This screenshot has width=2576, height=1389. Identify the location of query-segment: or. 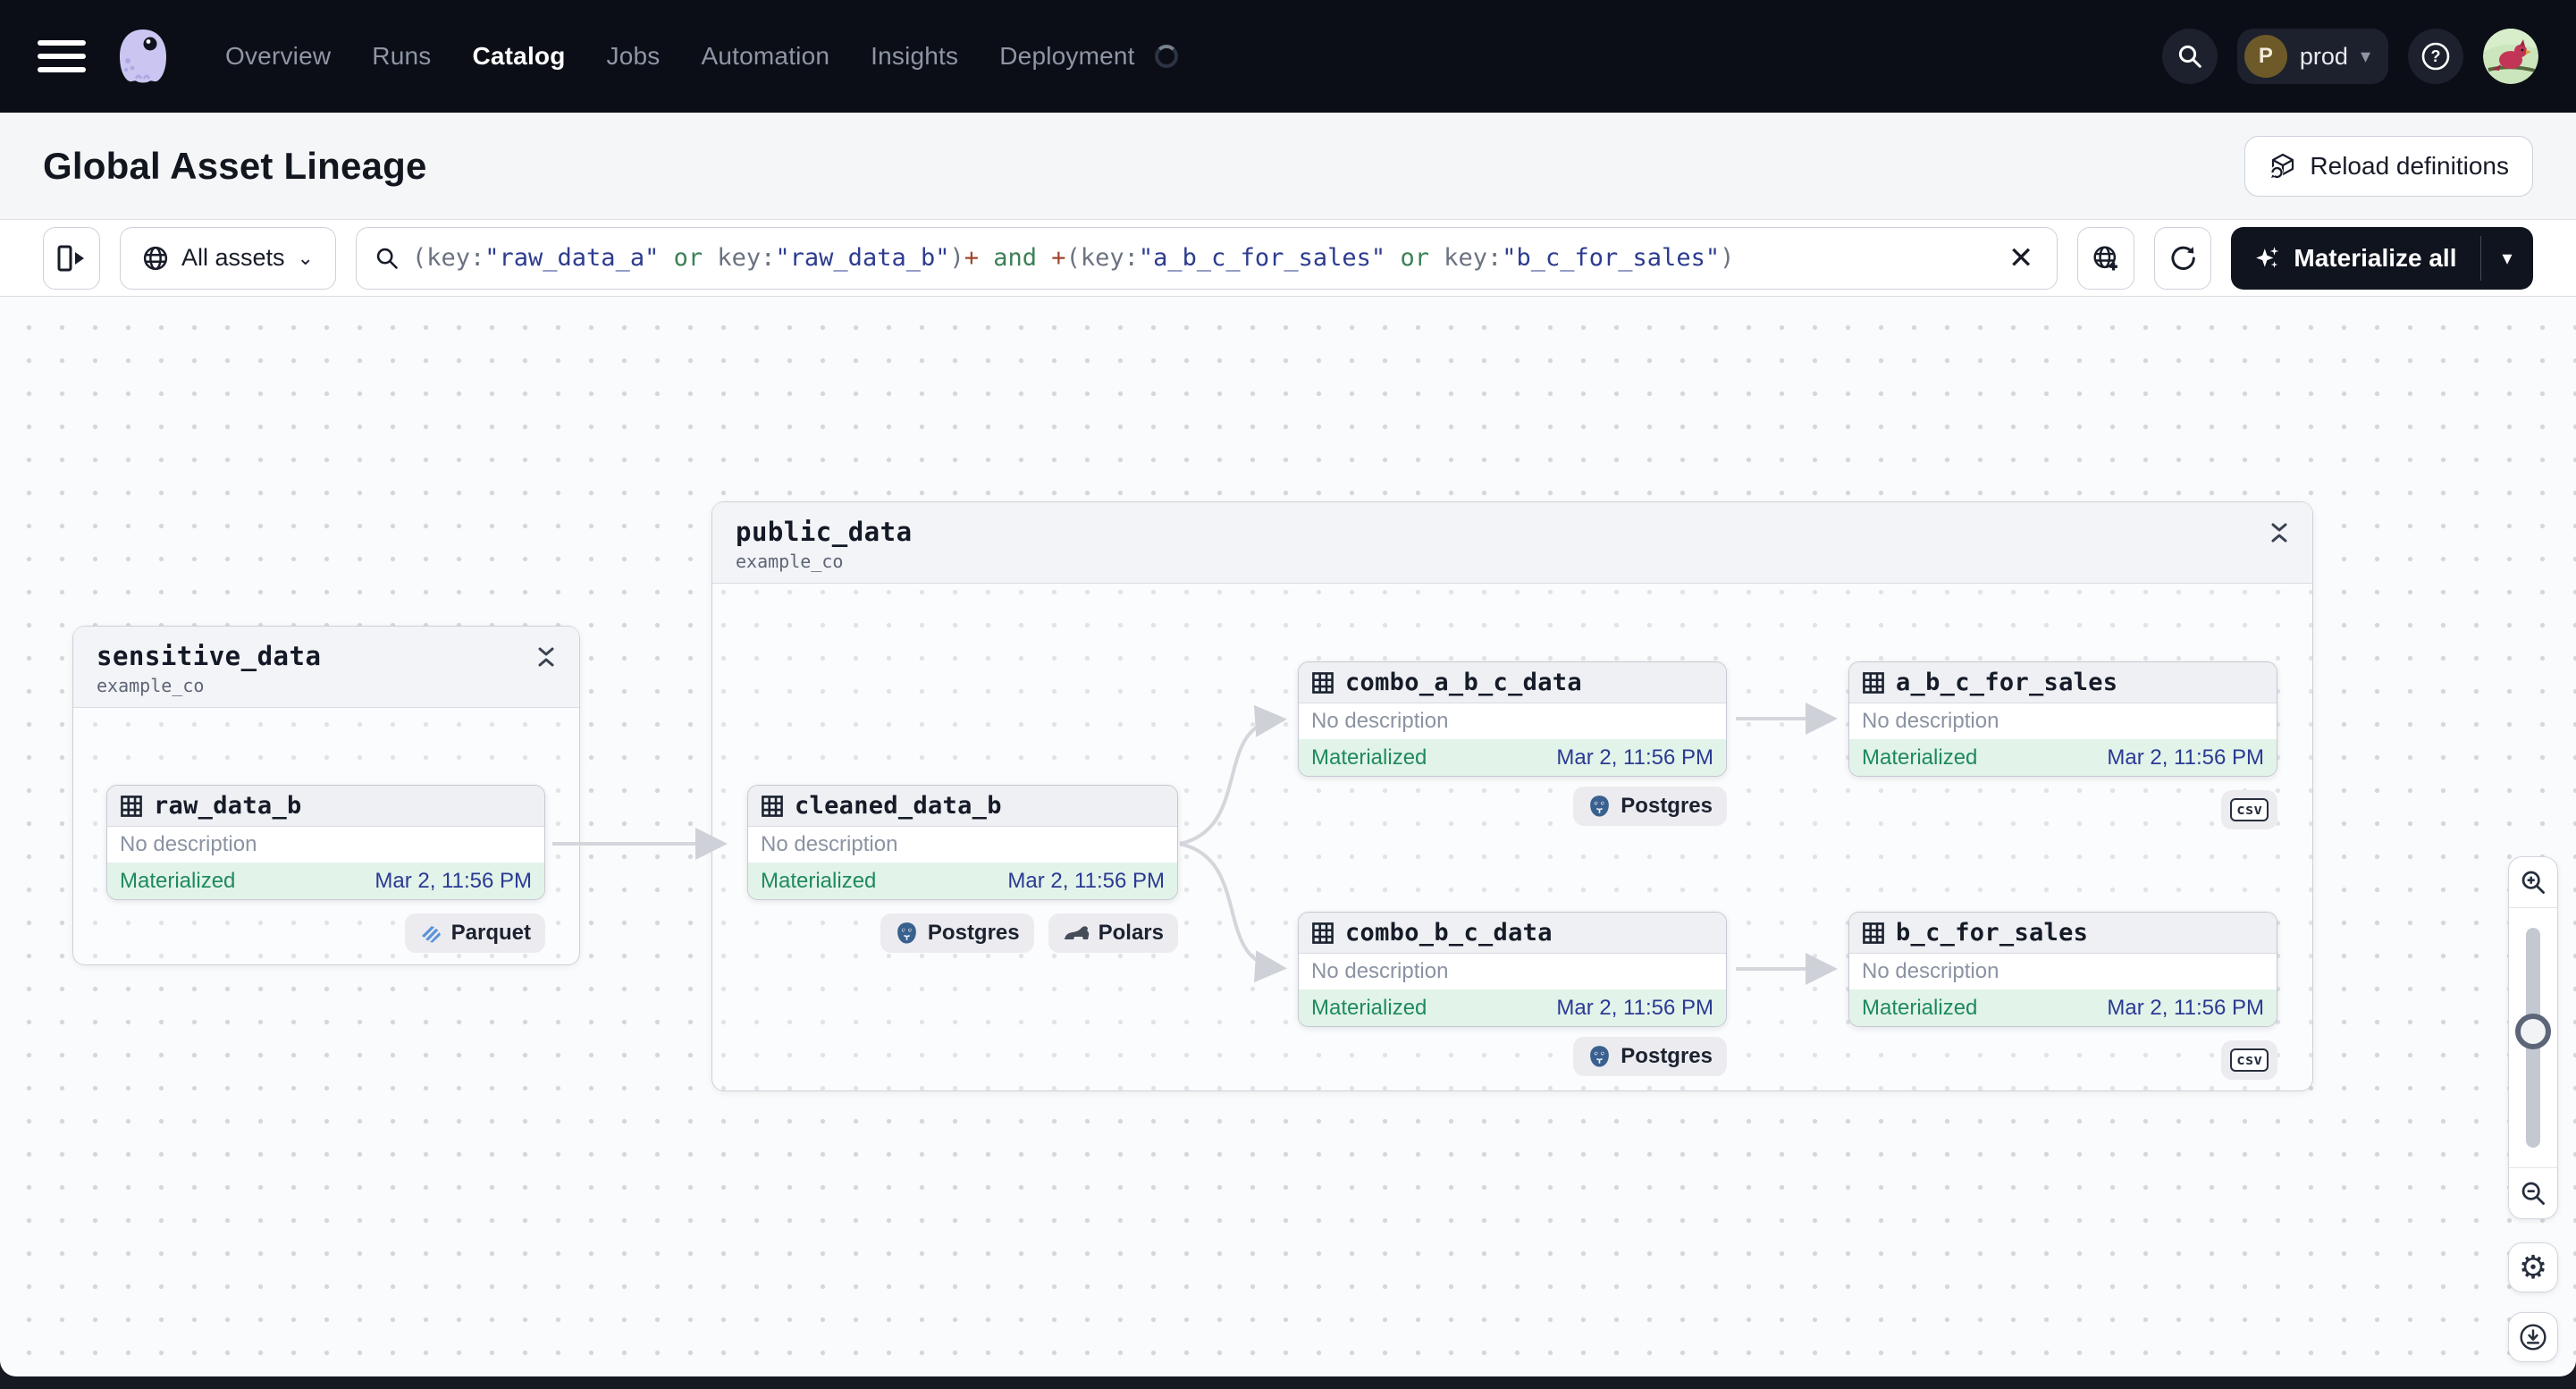
(689, 258).